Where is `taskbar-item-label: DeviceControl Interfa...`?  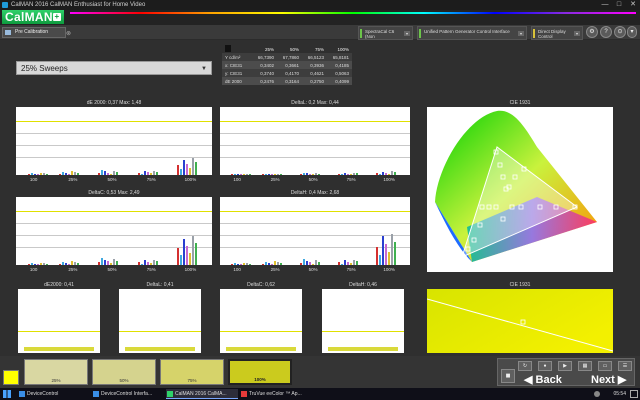
taskbar-item-label: DeviceControl Interfa... is located at coordinates (127, 394).